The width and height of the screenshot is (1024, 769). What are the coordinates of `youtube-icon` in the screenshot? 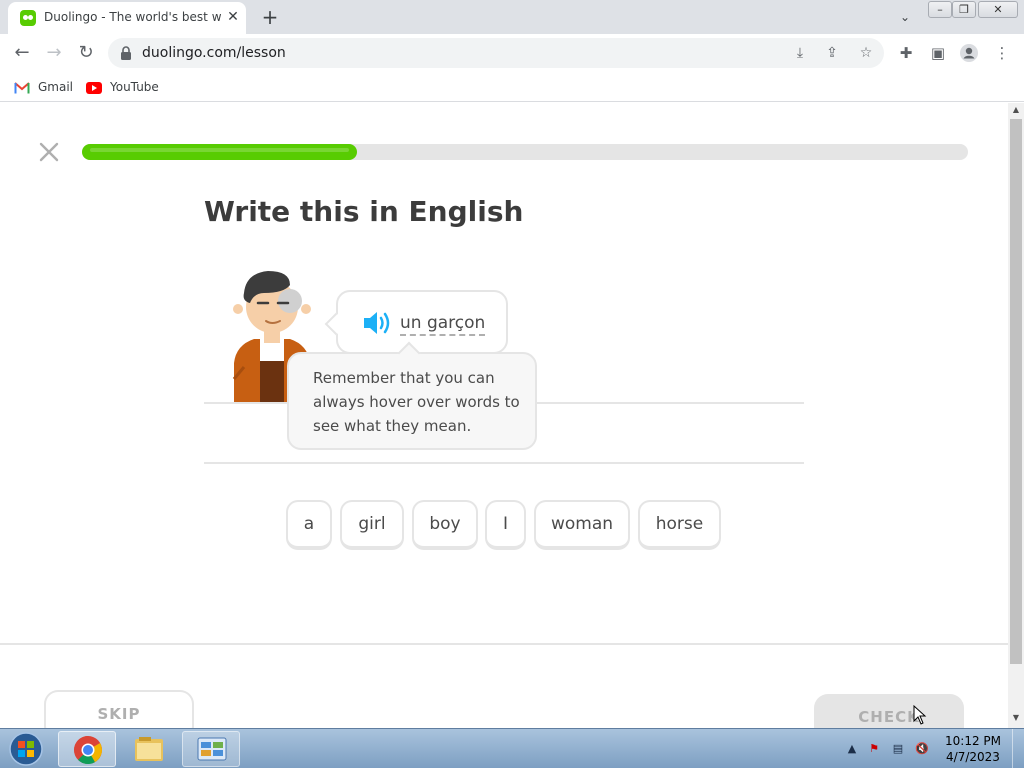 It's located at (94, 87).